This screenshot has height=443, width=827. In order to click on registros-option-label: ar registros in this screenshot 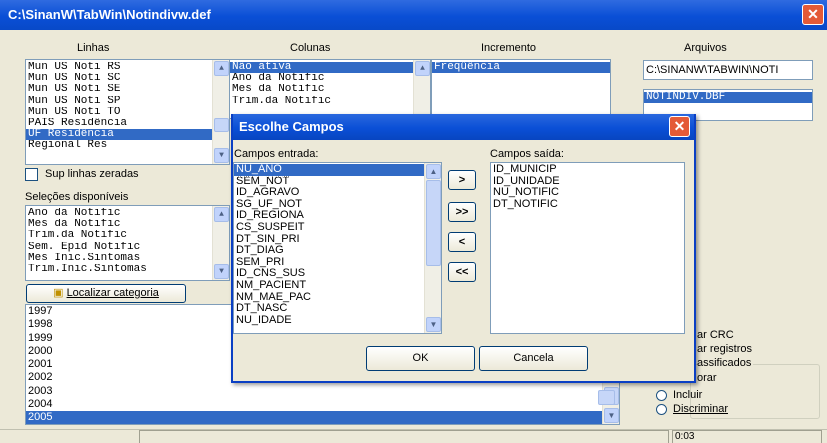, I will do `click(724, 349)`.